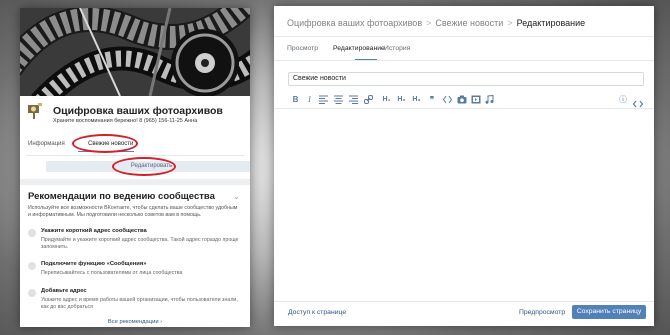  What do you see at coordinates (324, 100) in the screenshot?
I see `align-left-icon` at bounding box center [324, 100].